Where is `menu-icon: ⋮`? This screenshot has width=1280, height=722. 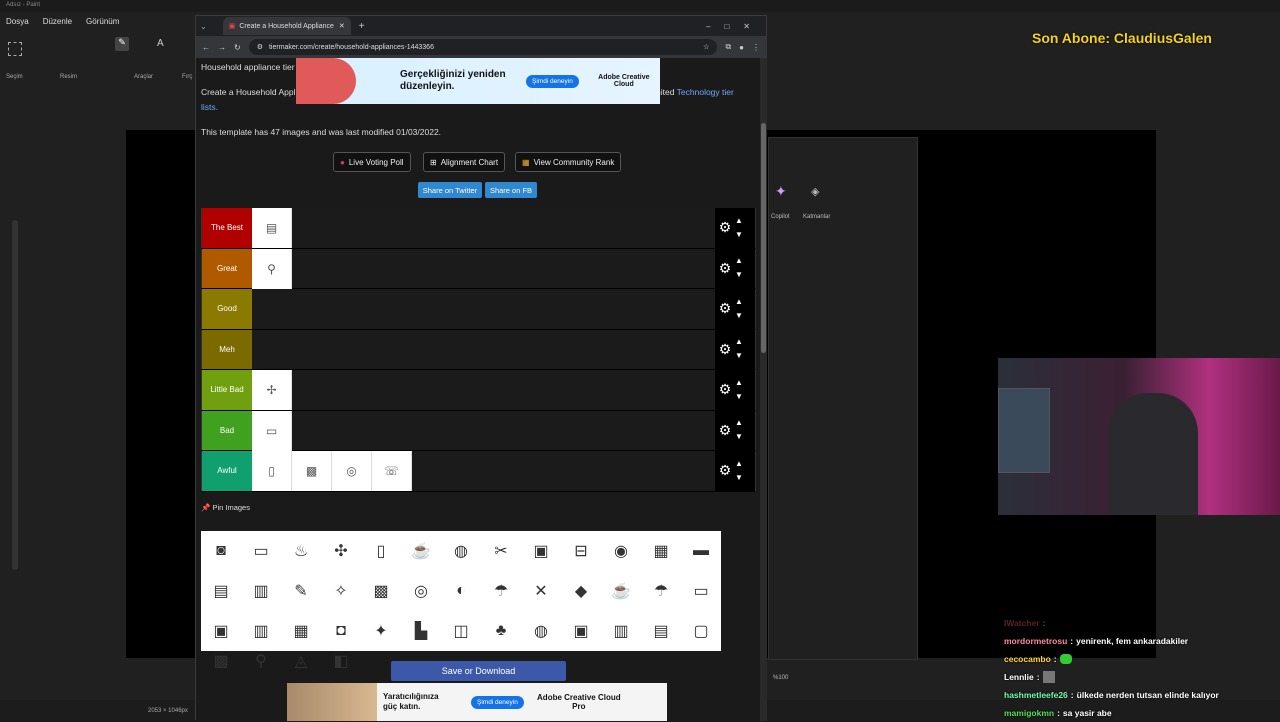 menu-icon: ⋮ is located at coordinates (756, 47).